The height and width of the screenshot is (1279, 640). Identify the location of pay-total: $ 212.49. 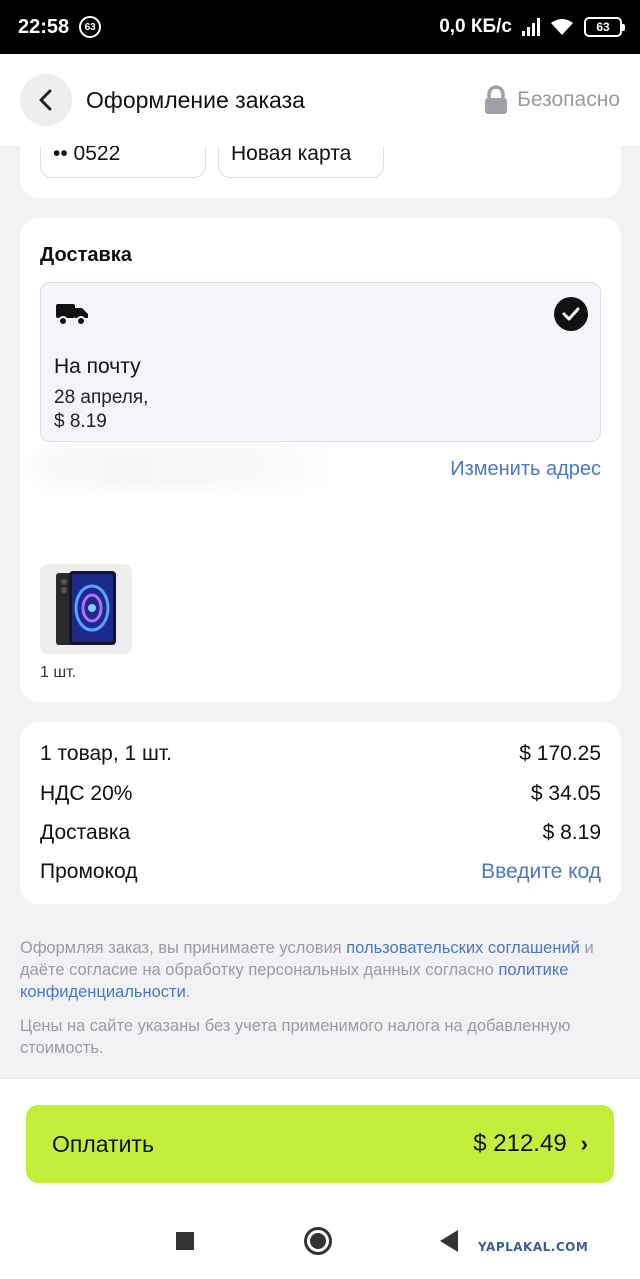
(520, 1143).